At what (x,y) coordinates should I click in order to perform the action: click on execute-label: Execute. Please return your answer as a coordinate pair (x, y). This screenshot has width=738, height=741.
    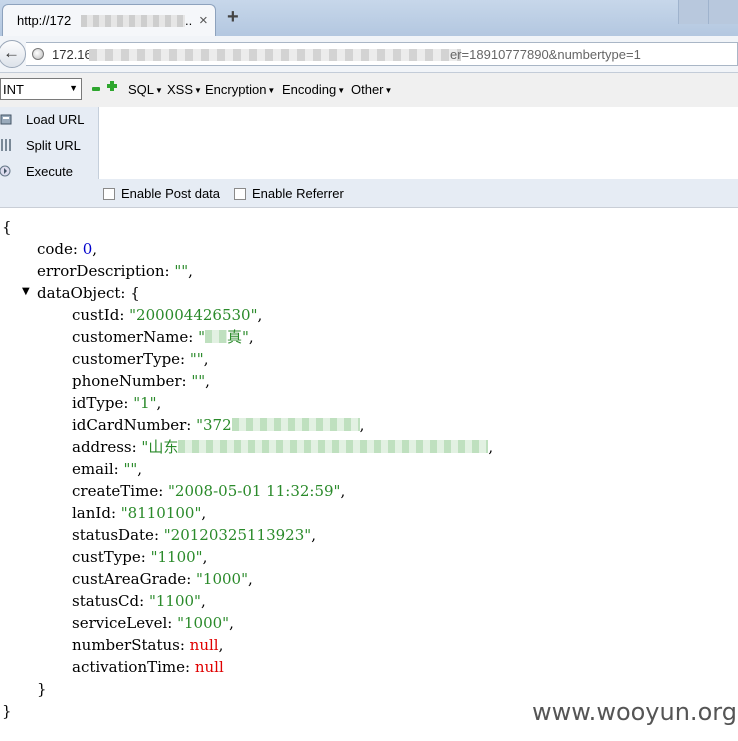
    Looking at the image, I should click on (49, 171).